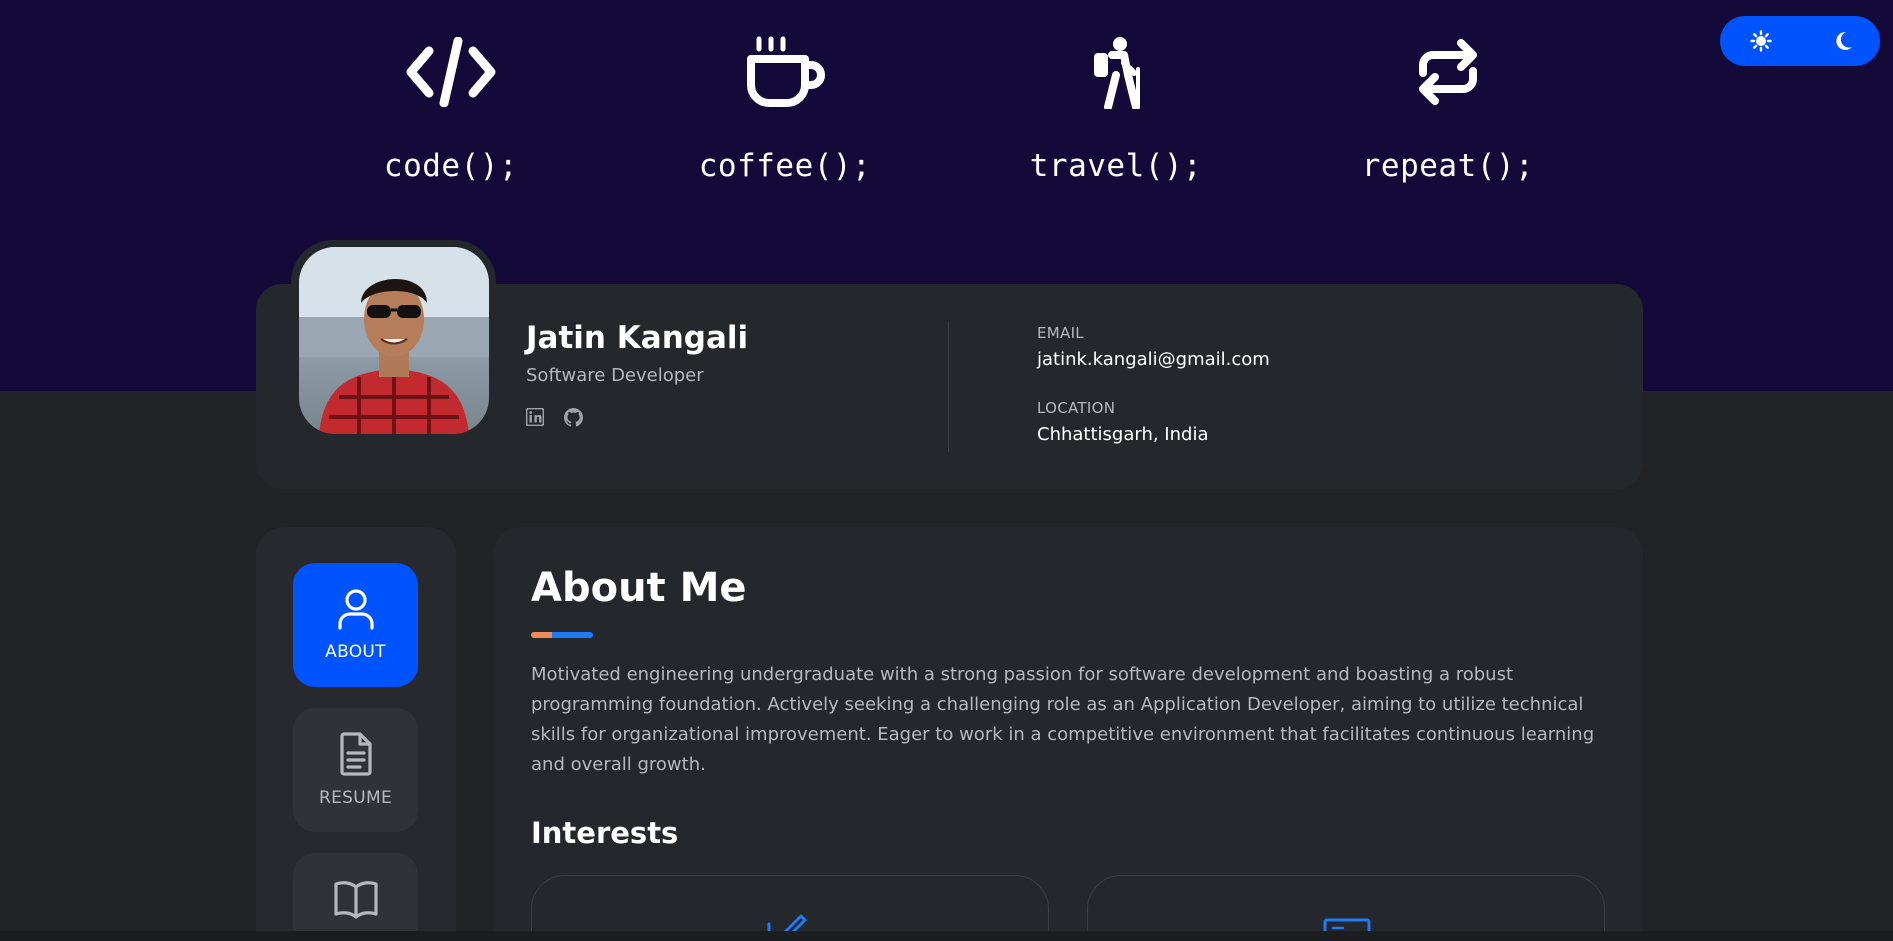 This screenshot has height=941, width=1893. What do you see at coordinates (1761, 41) in the screenshot?
I see `sun-icon` at bounding box center [1761, 41].